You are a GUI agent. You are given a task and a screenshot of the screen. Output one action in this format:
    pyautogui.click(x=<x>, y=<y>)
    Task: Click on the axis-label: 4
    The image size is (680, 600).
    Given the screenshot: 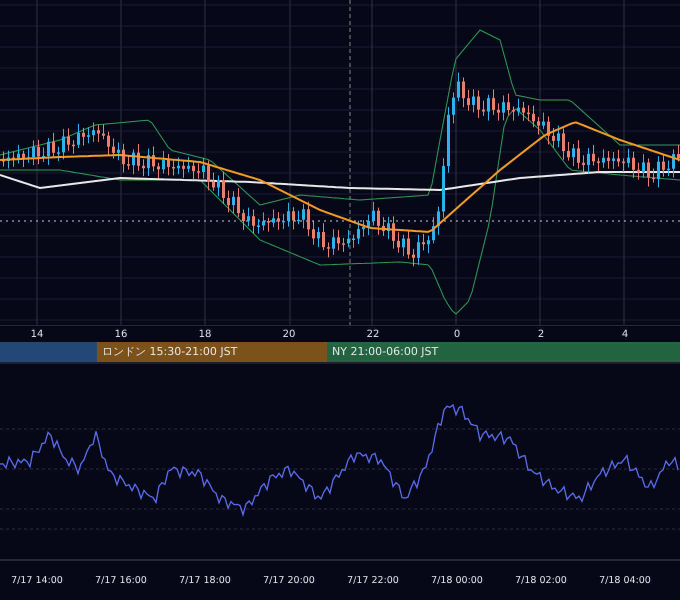 What is the action you would take?
    pyautogui.click(x=625, y=334)
    